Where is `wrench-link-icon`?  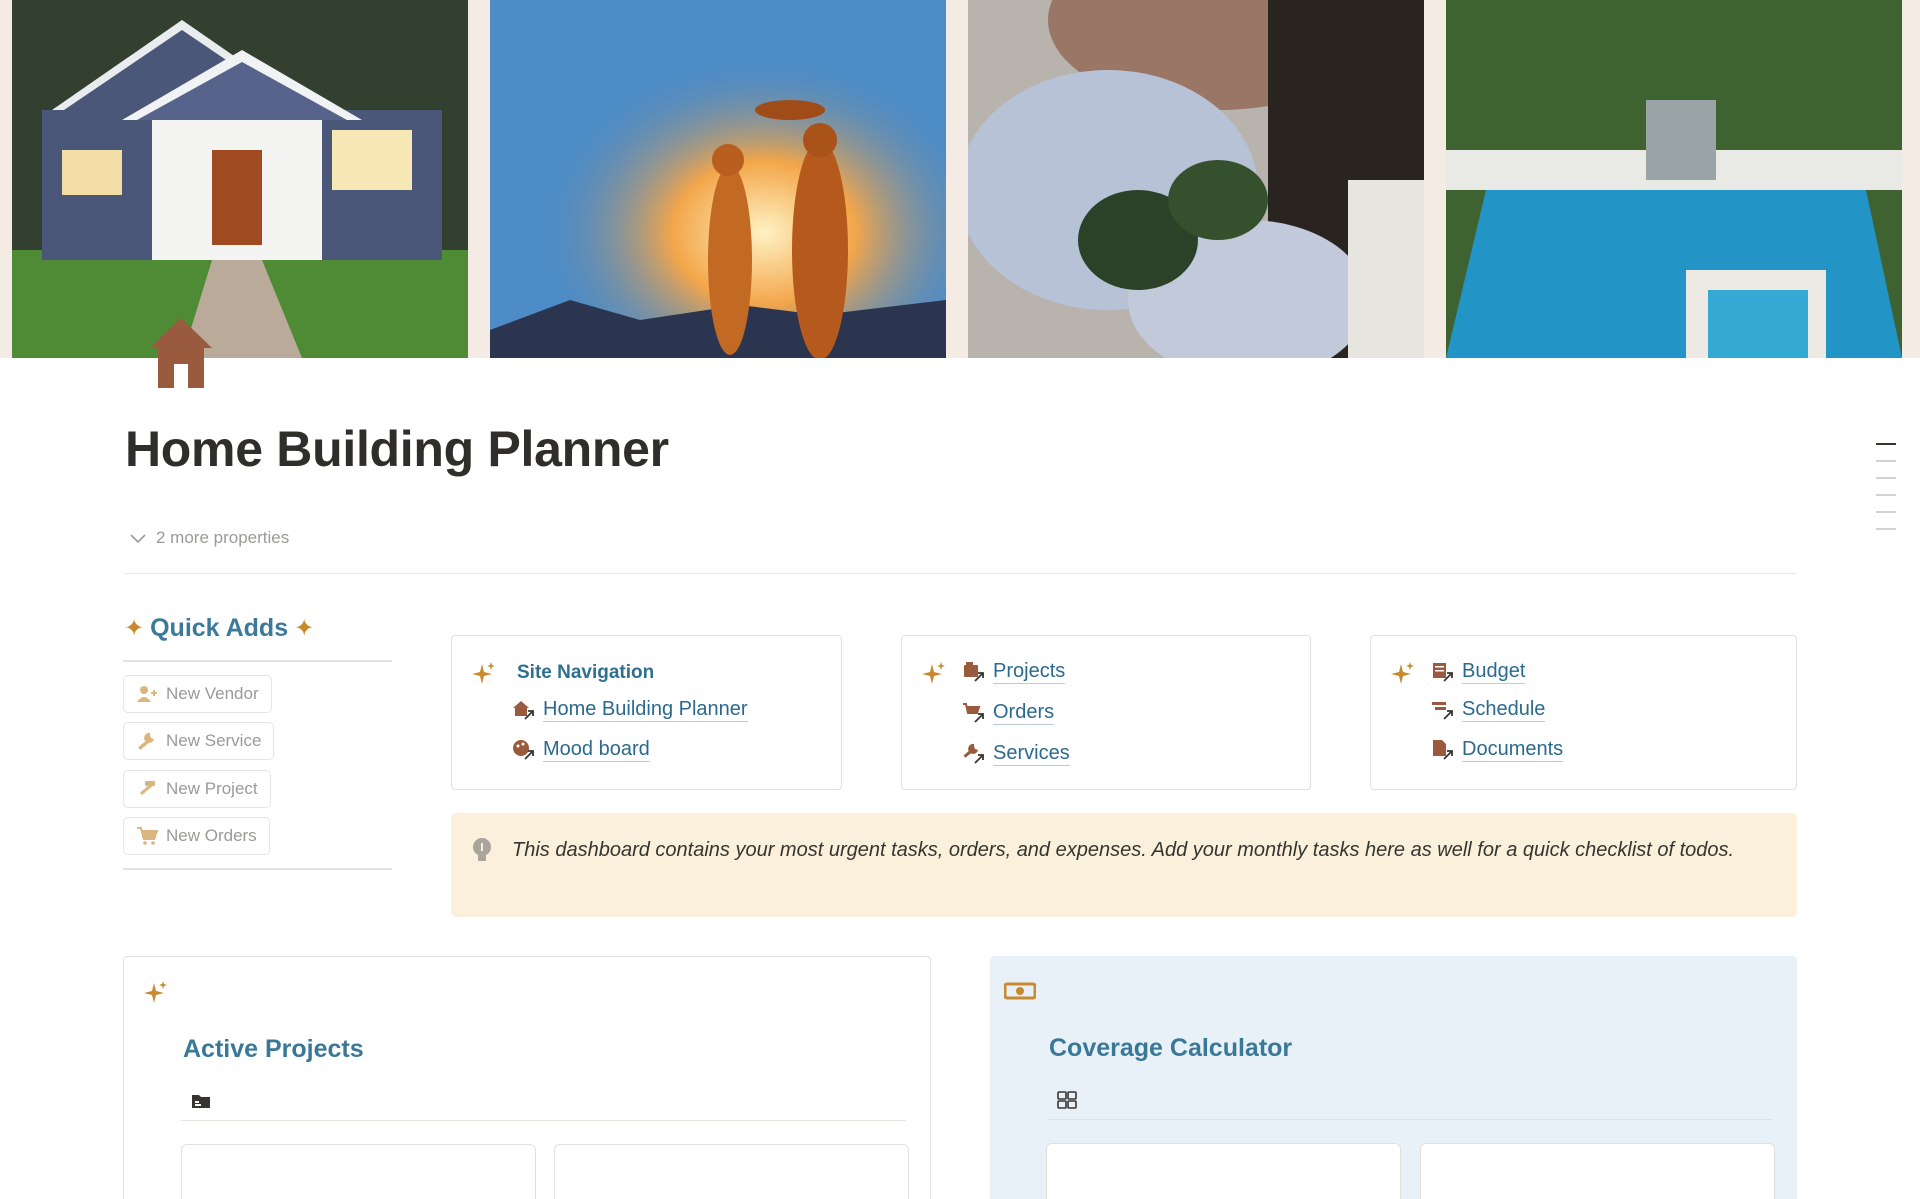 wrench-link-icon is located at coordinates (973, 753).